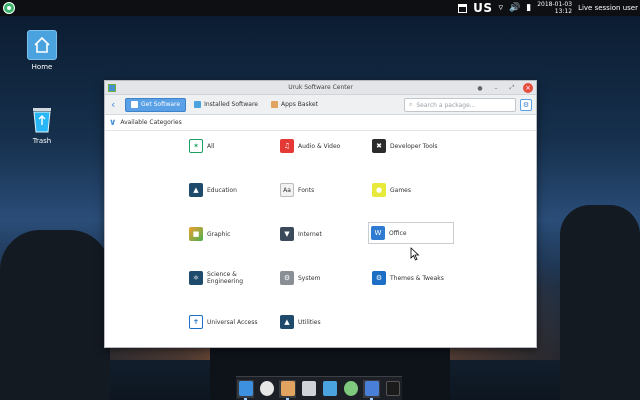  What do you see at coordinates (287, 146) in the screenshot?
I see `music-note-icon: ♫` at bounding box center [287, 146].